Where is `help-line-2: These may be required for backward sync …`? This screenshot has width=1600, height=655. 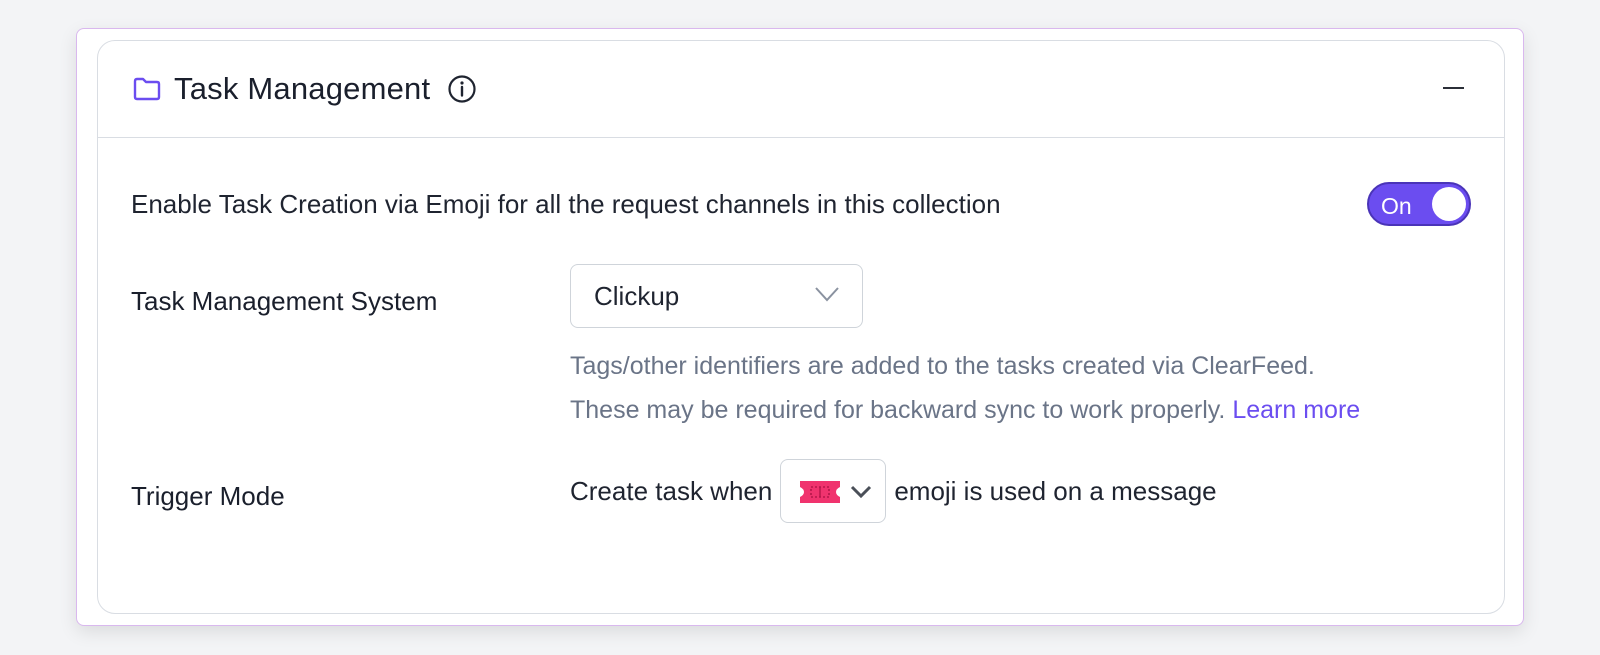
help-line-2: These may be required for backward sync … is located at coordinates (965, 410).